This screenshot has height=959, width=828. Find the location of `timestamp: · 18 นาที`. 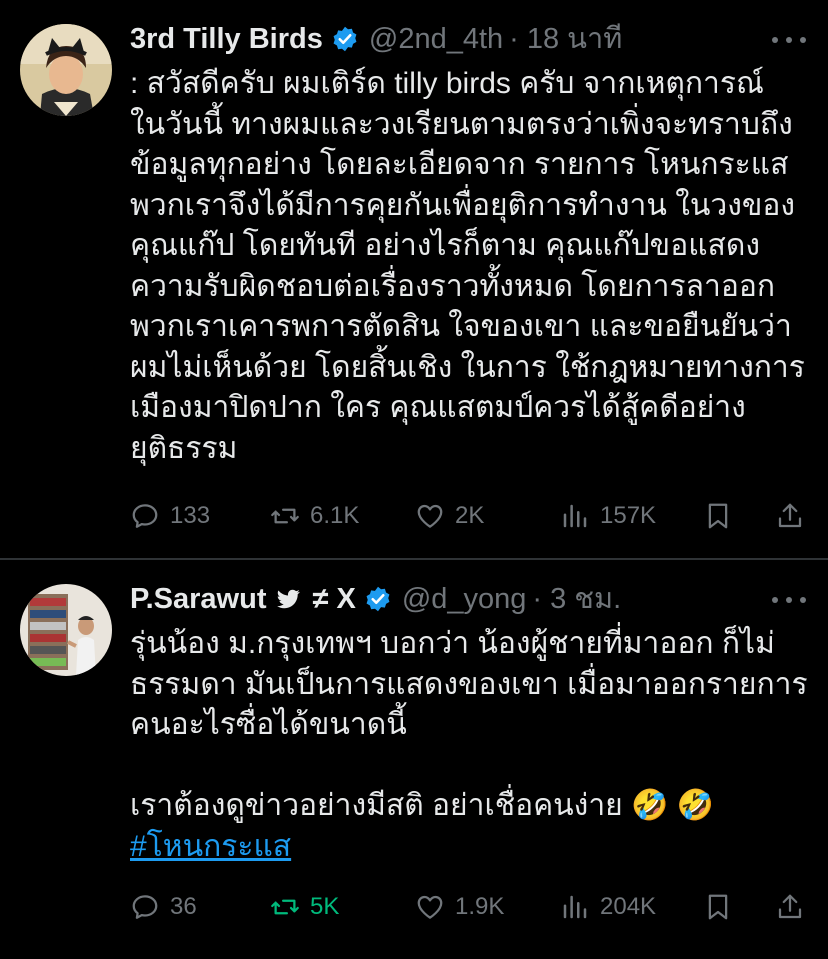

timestamp: · 18 นาที is located at coordinates (565, 39).